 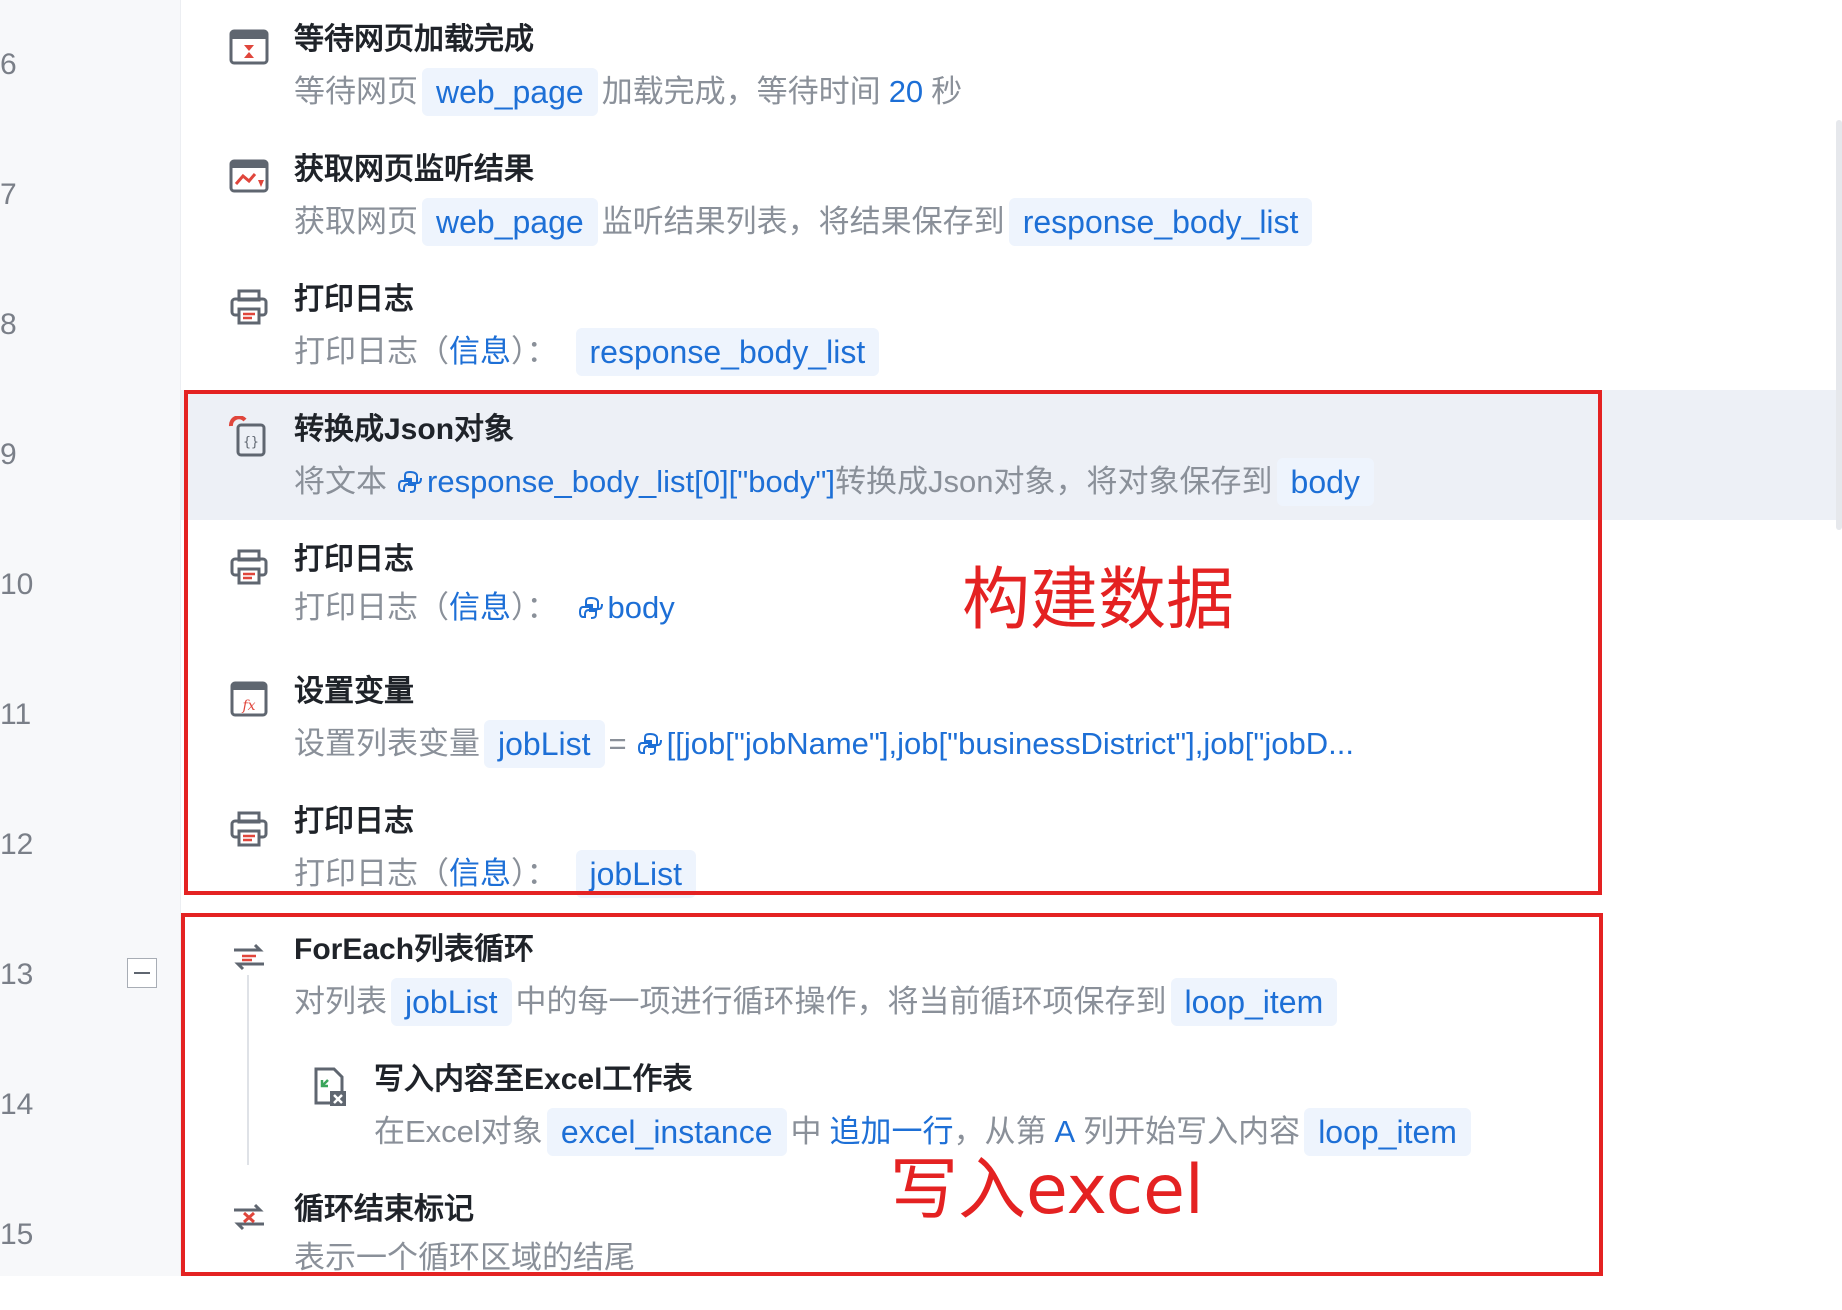 I want to click on step-description: 打印日志 （ 信息 ）： response_body_list, so click(x=588, y=352).